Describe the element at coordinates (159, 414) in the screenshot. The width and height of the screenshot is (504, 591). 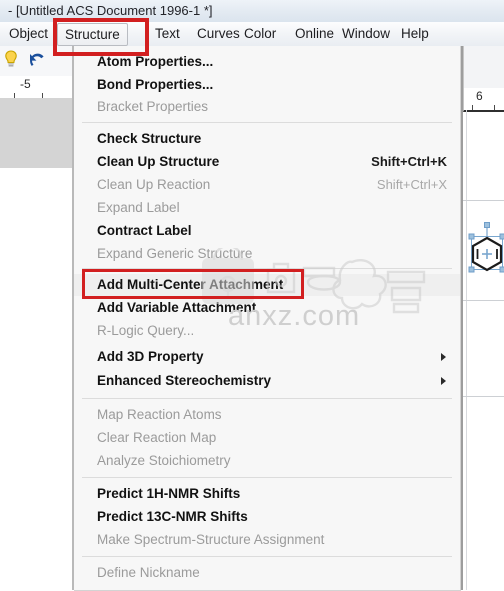
I see `menu-item-map-reaction-atoms: Map Reaction Atoms` at that location.